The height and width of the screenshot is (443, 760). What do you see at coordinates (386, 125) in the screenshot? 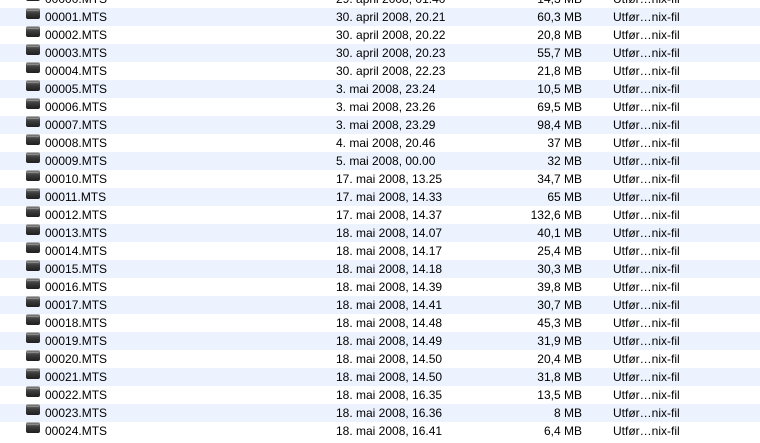
I see `modified-date: 3. mai 2008, 23.29` at bounding box center [386, 125].